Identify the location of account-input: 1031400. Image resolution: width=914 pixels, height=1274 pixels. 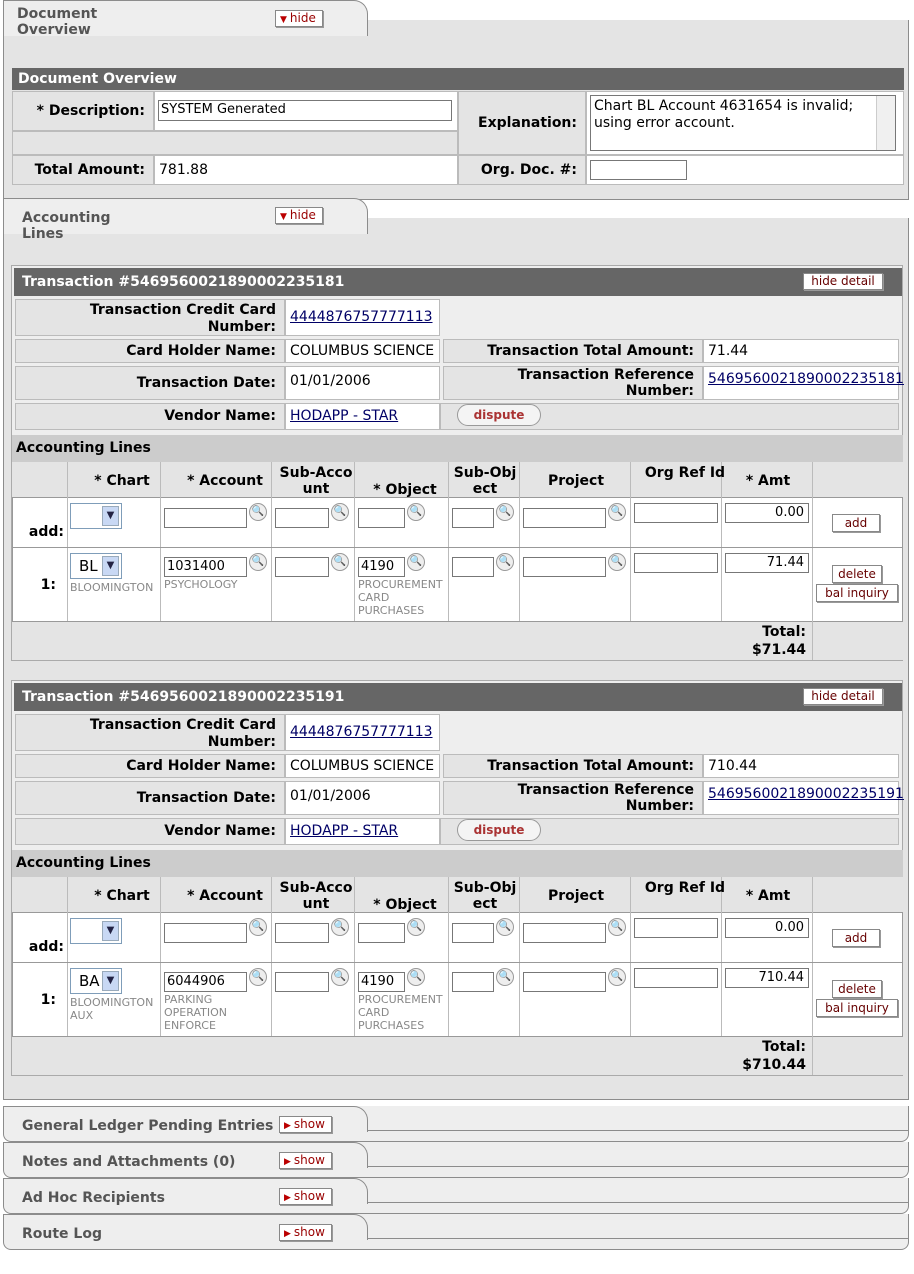
(205, 567).